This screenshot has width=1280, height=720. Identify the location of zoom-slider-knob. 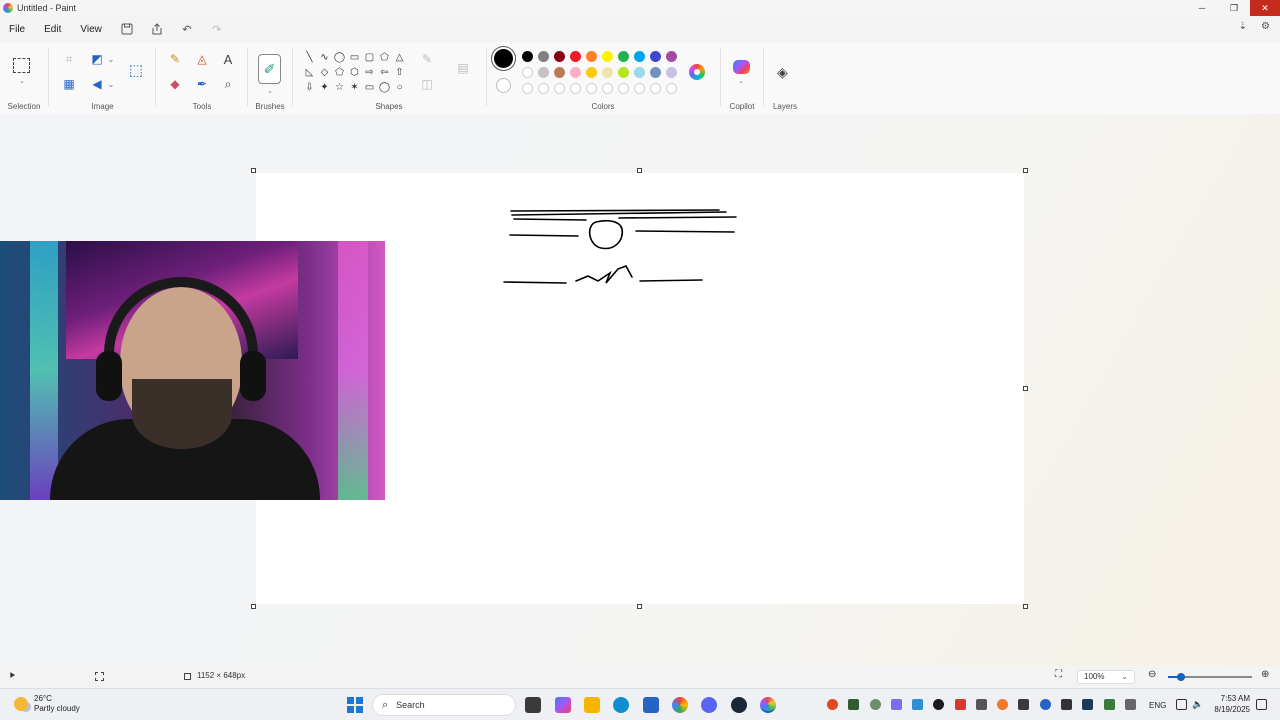
(1180, 677).